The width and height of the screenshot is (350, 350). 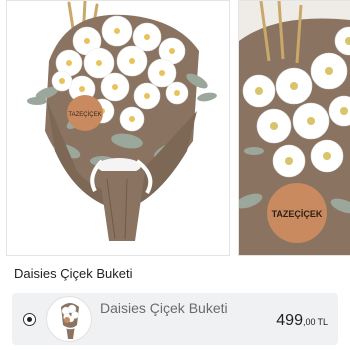 What do you see at coordinates (164, 308) in the screenshot?
I see `variant-name: Daisies Çiçek Buketi` at bounding box center [164, 308].